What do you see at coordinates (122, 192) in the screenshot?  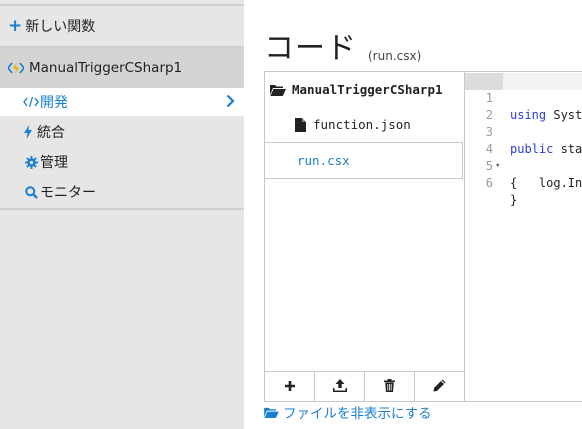 I see `nav-item-monitor: モニター` at bounding box center [122, 192].